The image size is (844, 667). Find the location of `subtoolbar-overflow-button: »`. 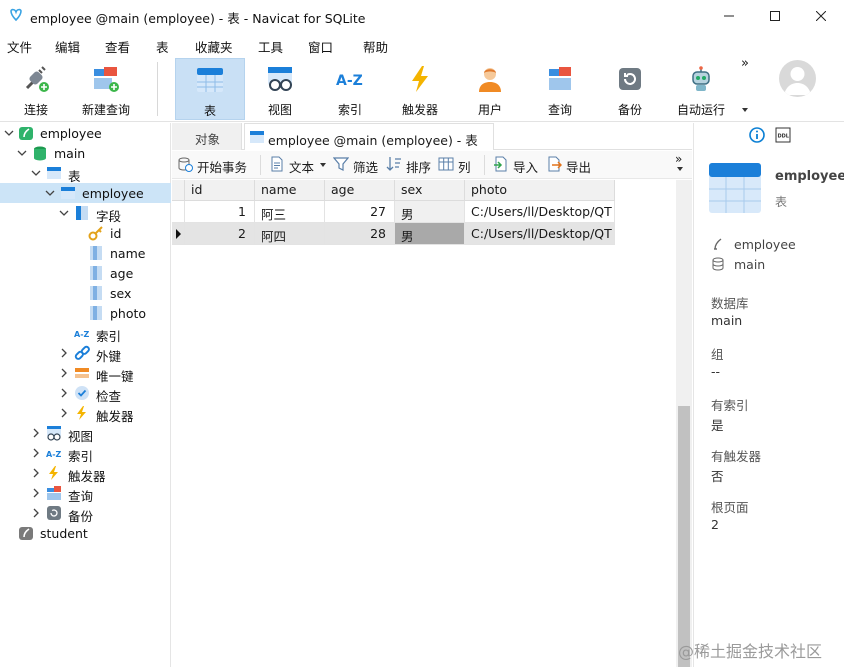

subtoolbar-overflow-button: » is located at coordinates (678, 159).